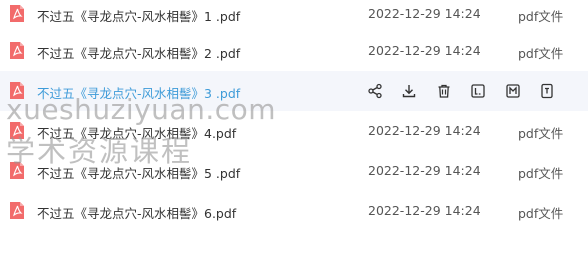 The image size is (588, 253). What do you see at coordinates (547, 91) in the screenshot?
I see `more-icon` at bounding box center [547, 91].